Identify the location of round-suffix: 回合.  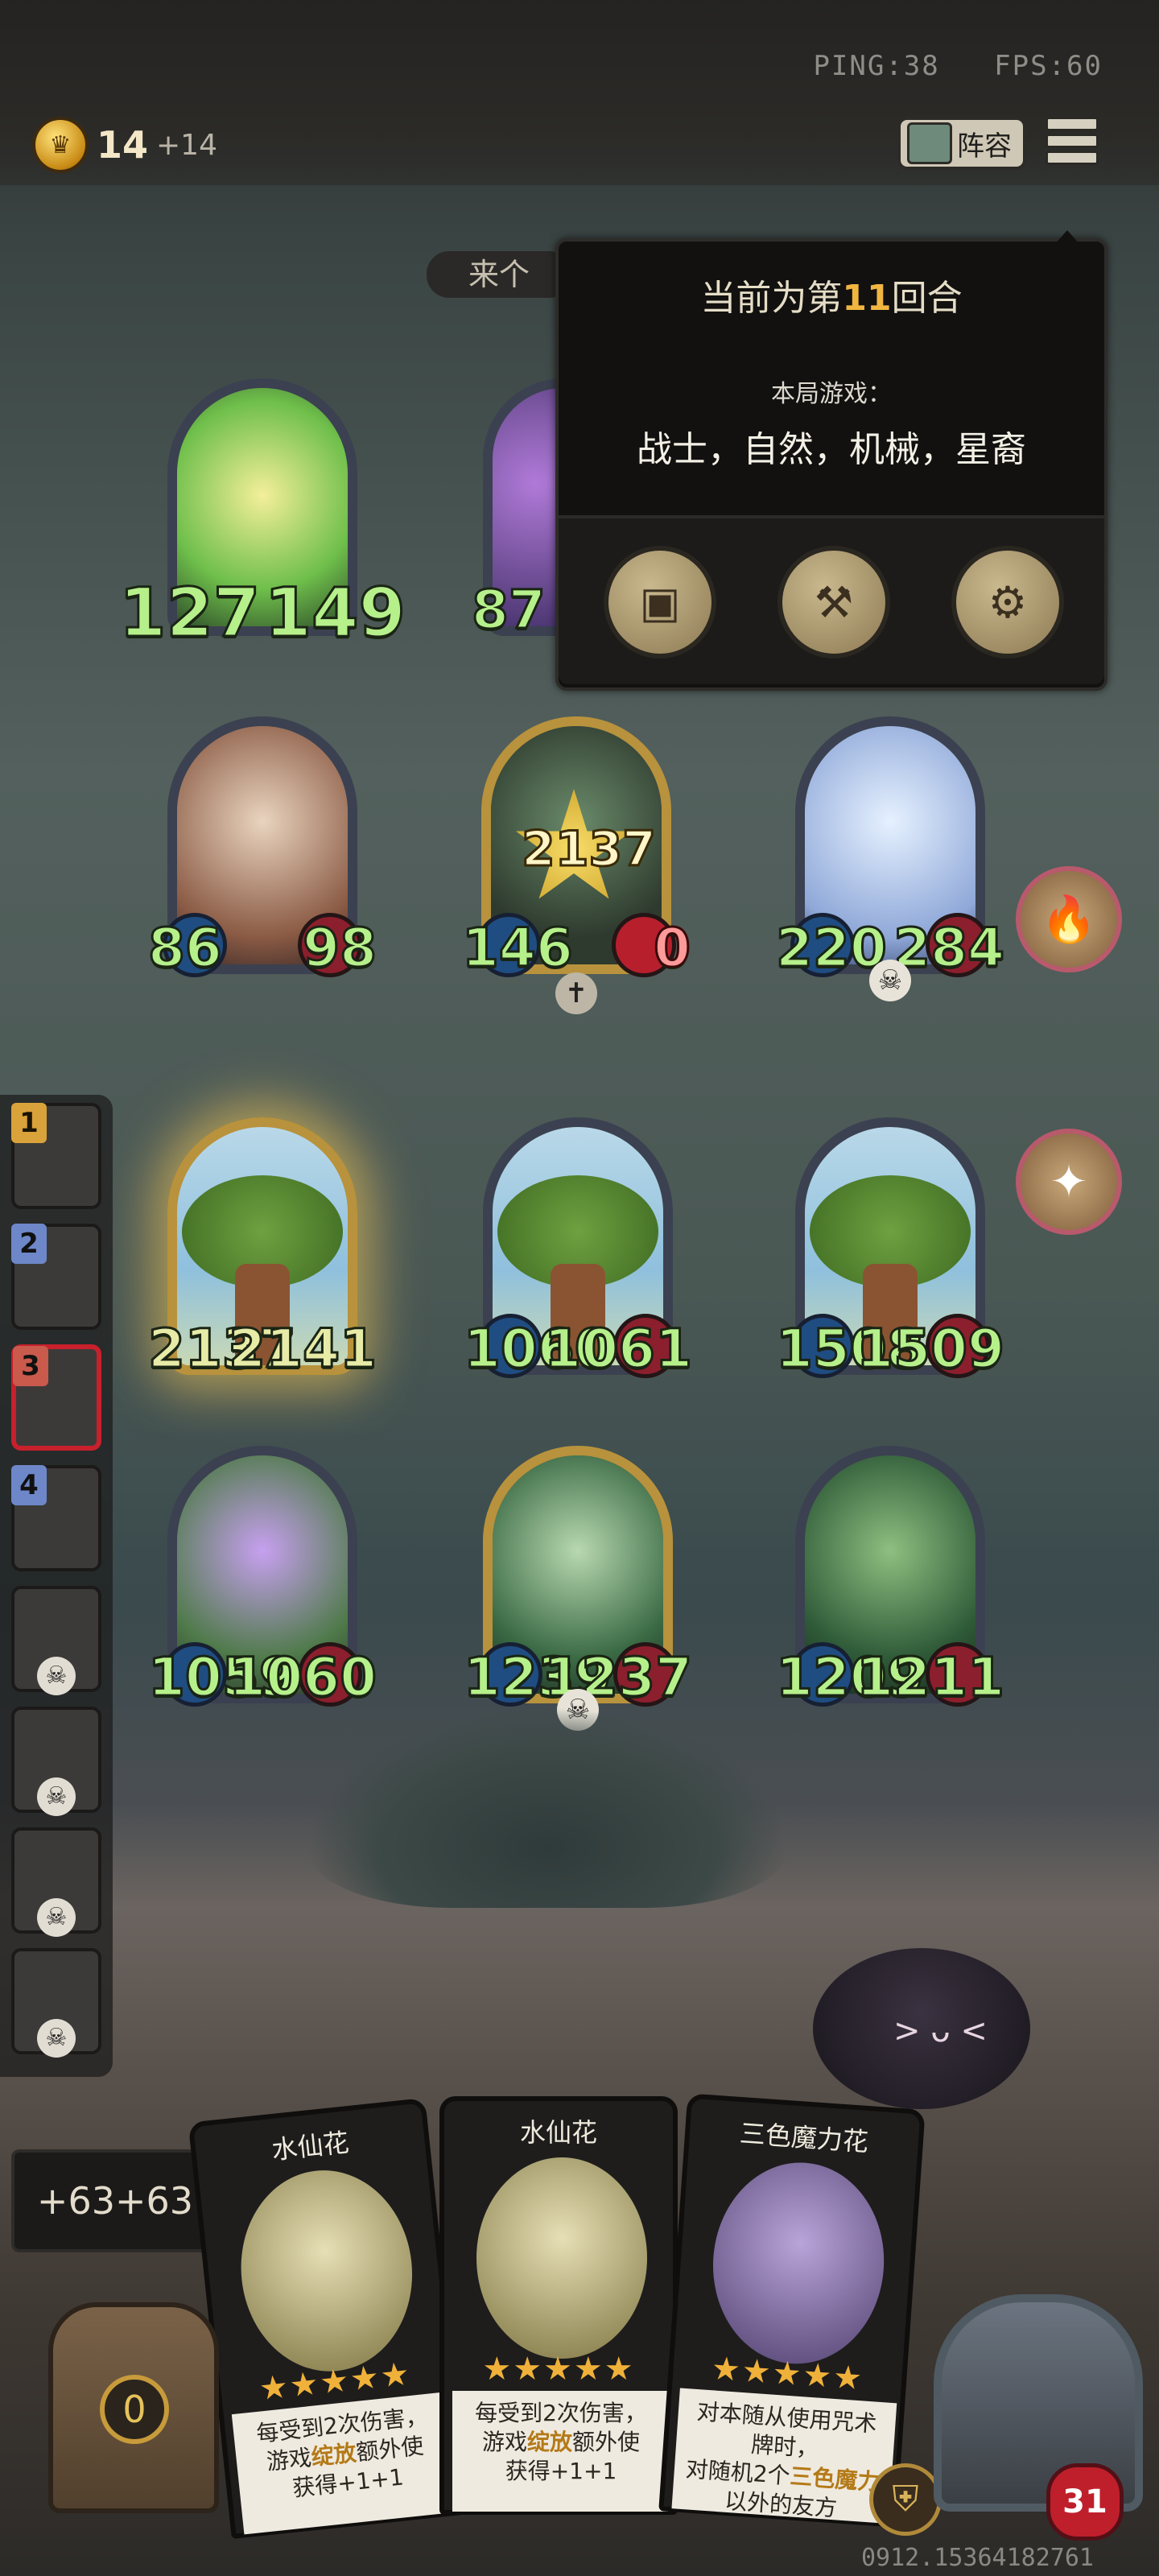
(927, 298).